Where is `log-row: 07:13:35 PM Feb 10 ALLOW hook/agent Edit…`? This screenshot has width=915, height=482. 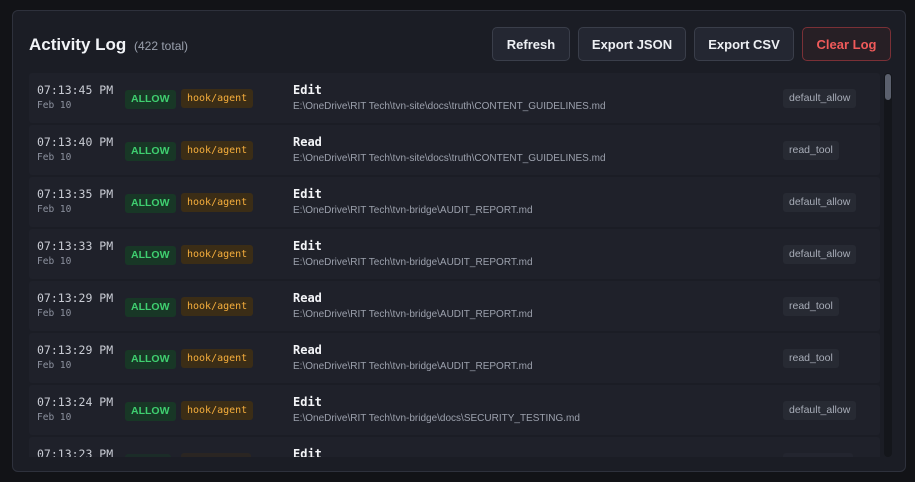 log-row: 07:13:35 PM Feb 10 ALLOW hook/agent Edit… is located at coordinates (454, 202).